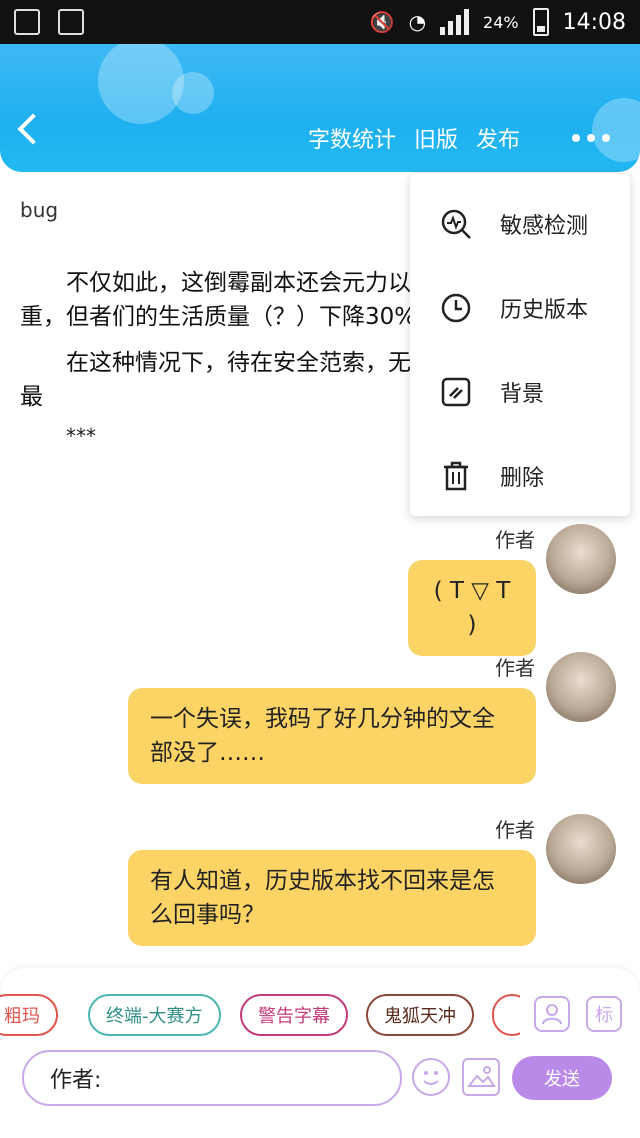 The width and height of the screenshot is (640, 1138). Describe the element at coordinates (332, 898) in the screenshot. I see `message-bubble: 有人知道，历史版本找不回来是怎么回事吗？` at that location.